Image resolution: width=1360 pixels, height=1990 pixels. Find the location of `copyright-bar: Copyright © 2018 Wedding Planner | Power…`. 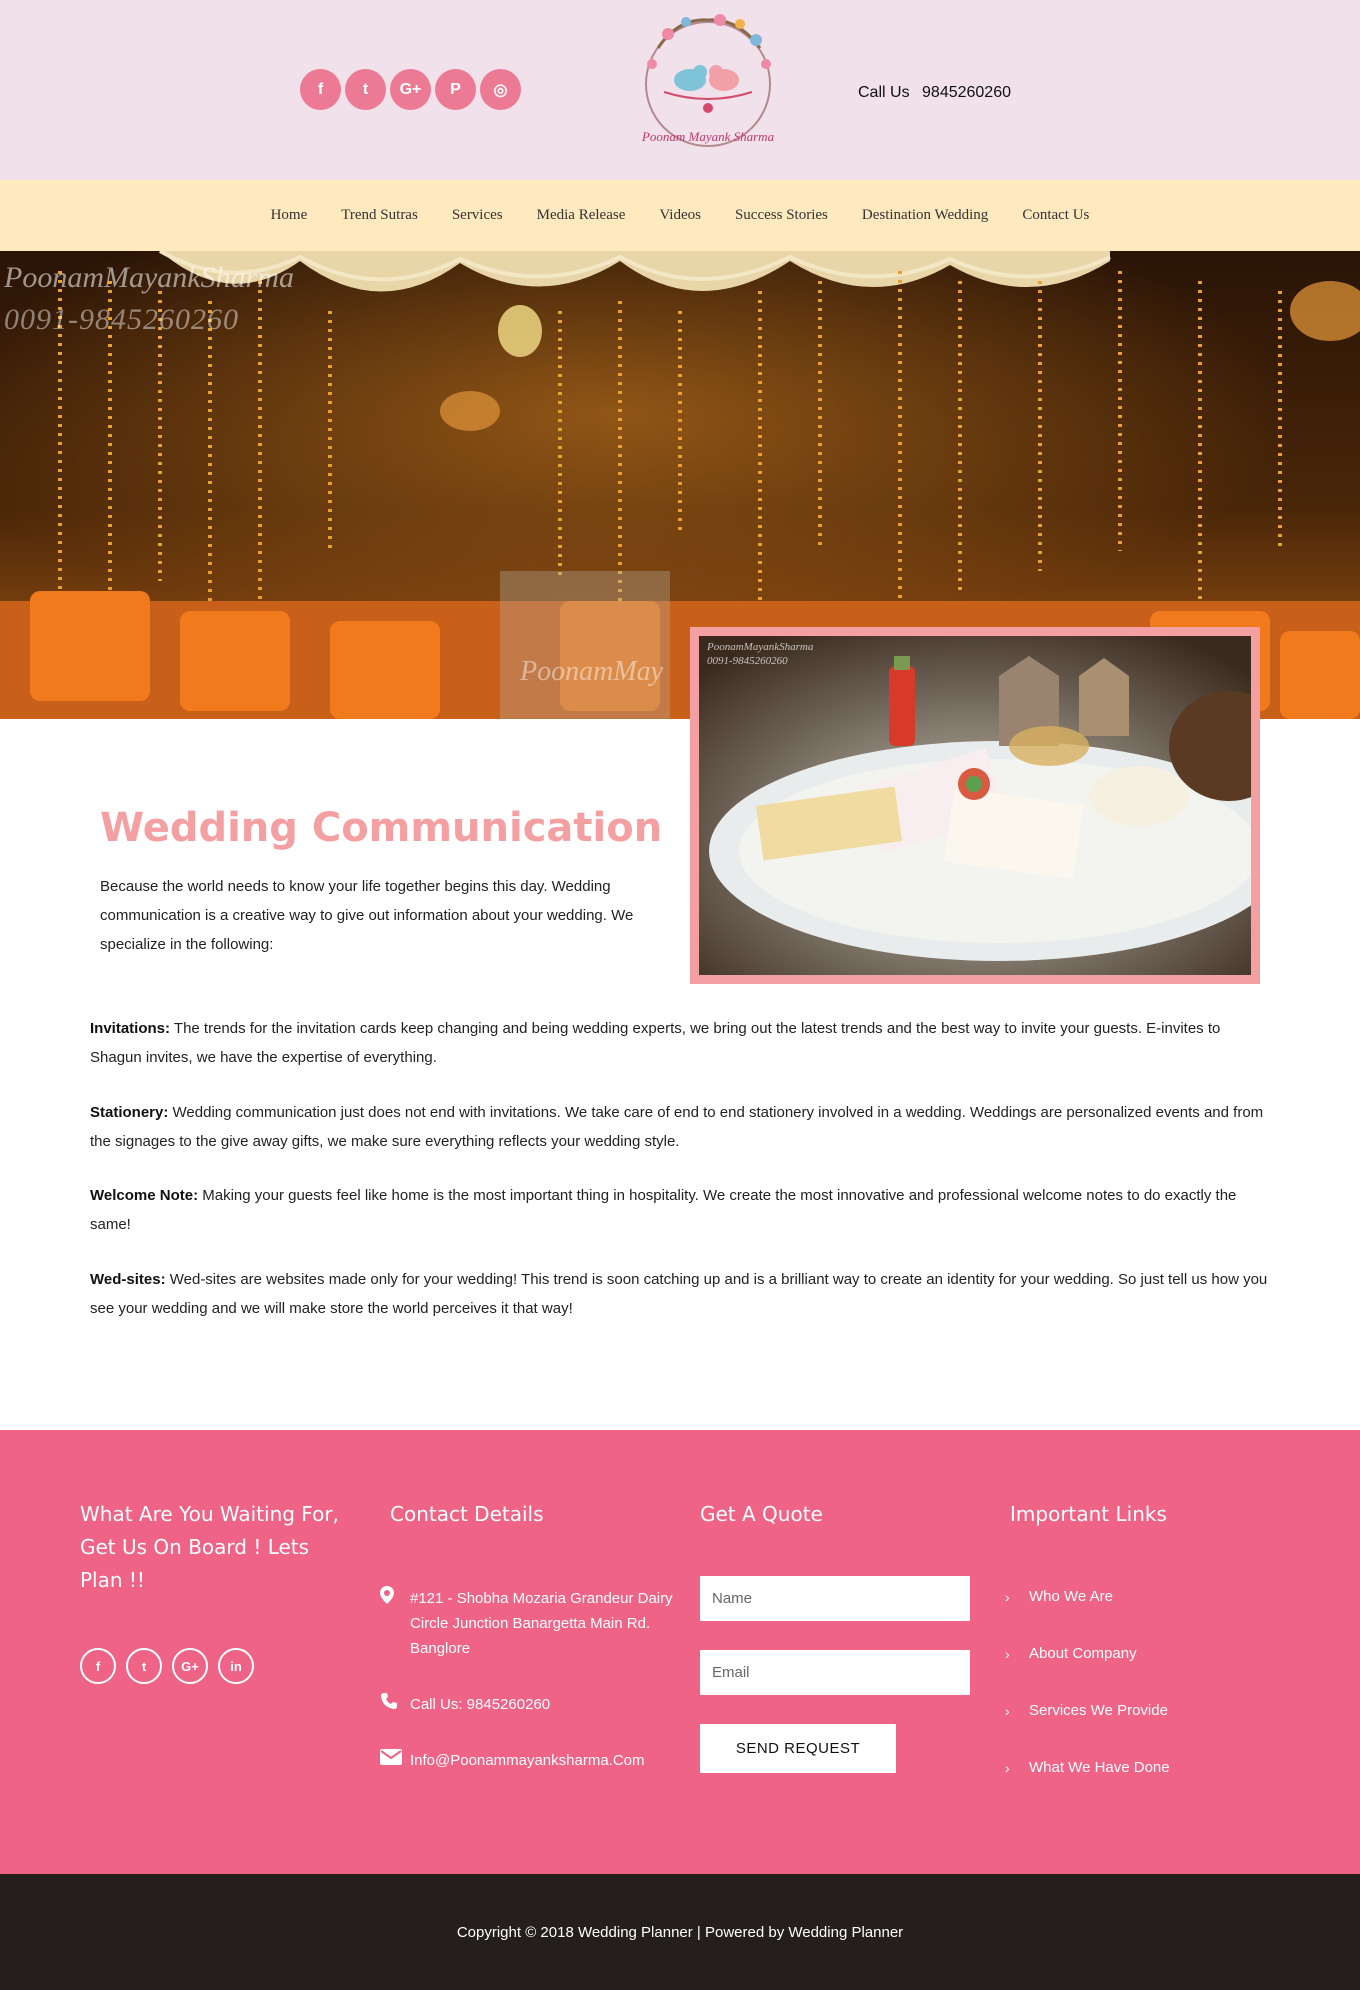

copyright-bar: Copyright © 2018 Wedding Planner | Power… is located at coordinates (680, 1932).